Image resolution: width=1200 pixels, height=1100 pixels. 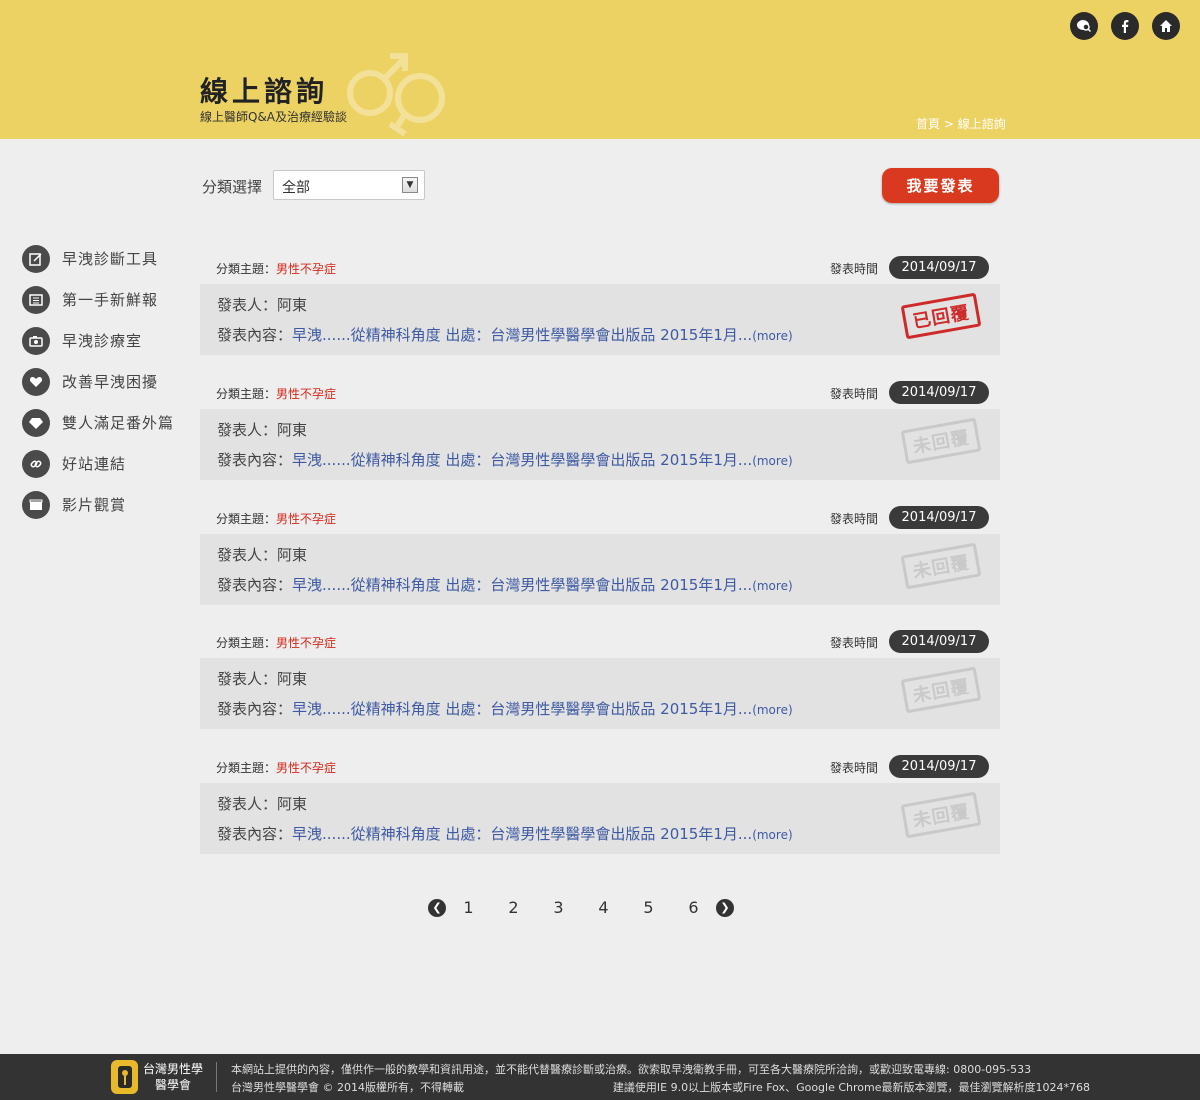 I want to click on chat-search-icon, so click(x=1084, y=26).